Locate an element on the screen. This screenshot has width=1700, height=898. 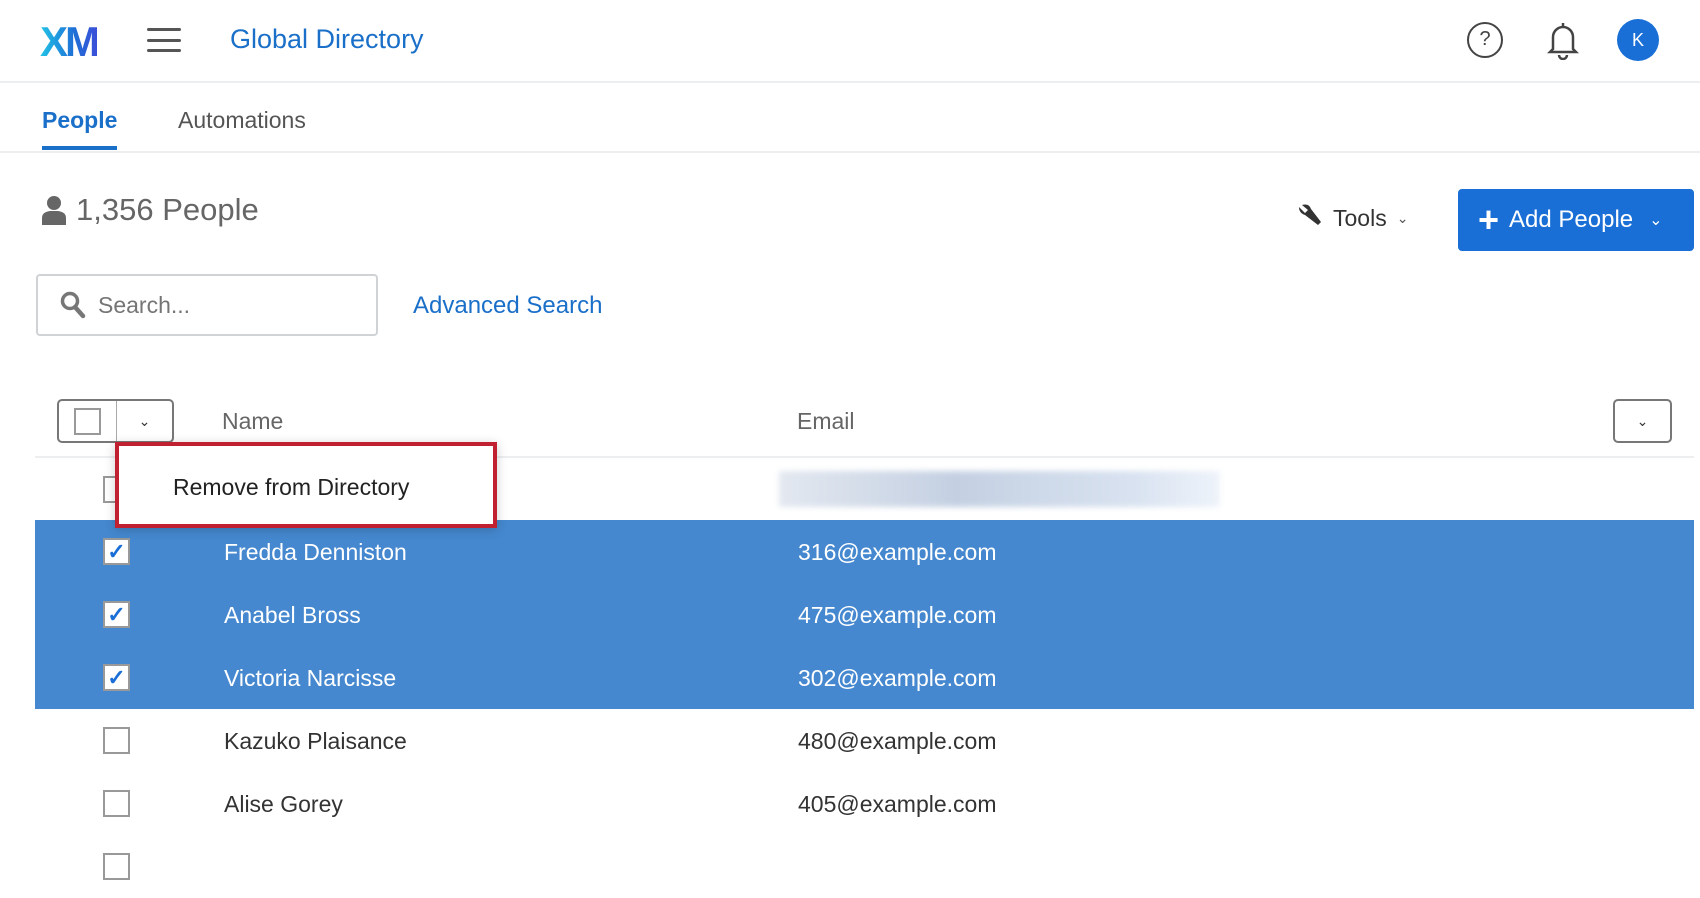
bulk-actions-menu: Remove from Directory is located at coordinates (306, 485).